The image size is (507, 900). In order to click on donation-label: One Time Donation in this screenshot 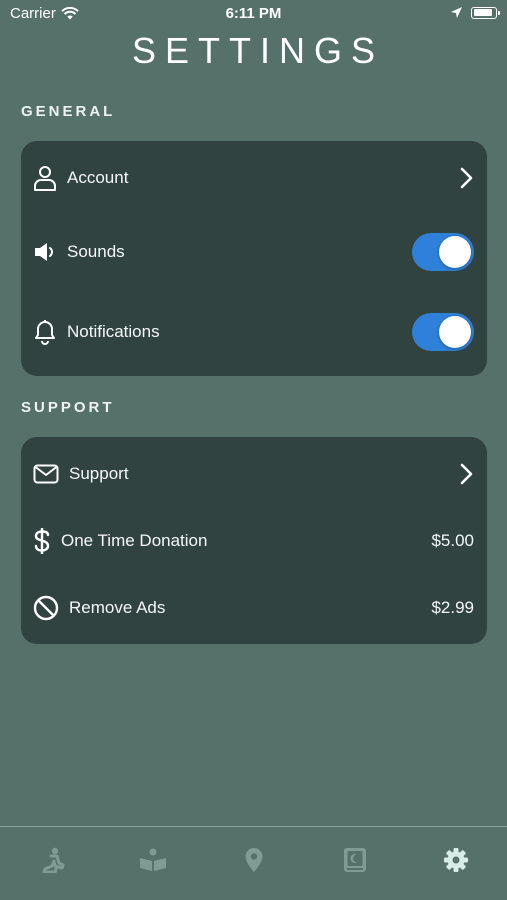, I will do `click(134, 540)`.